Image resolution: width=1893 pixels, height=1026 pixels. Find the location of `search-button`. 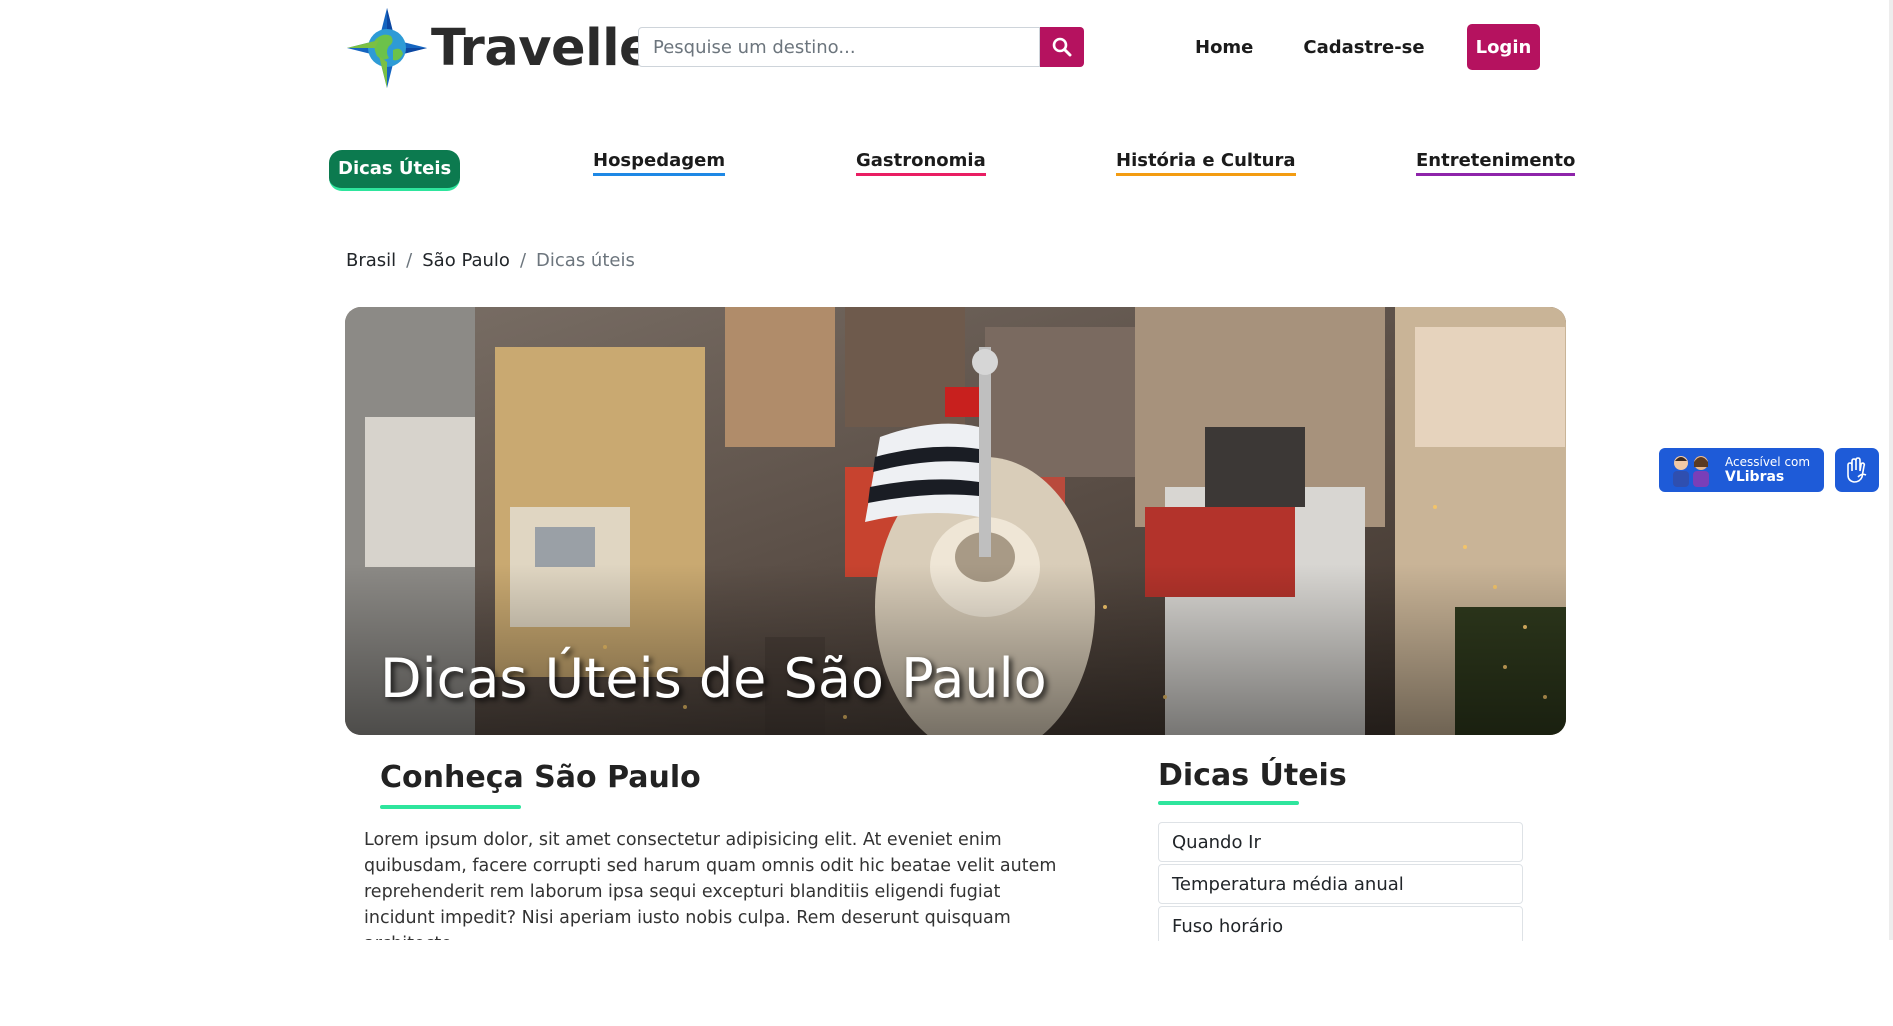

search-button is located at coordinates (1062, 47).